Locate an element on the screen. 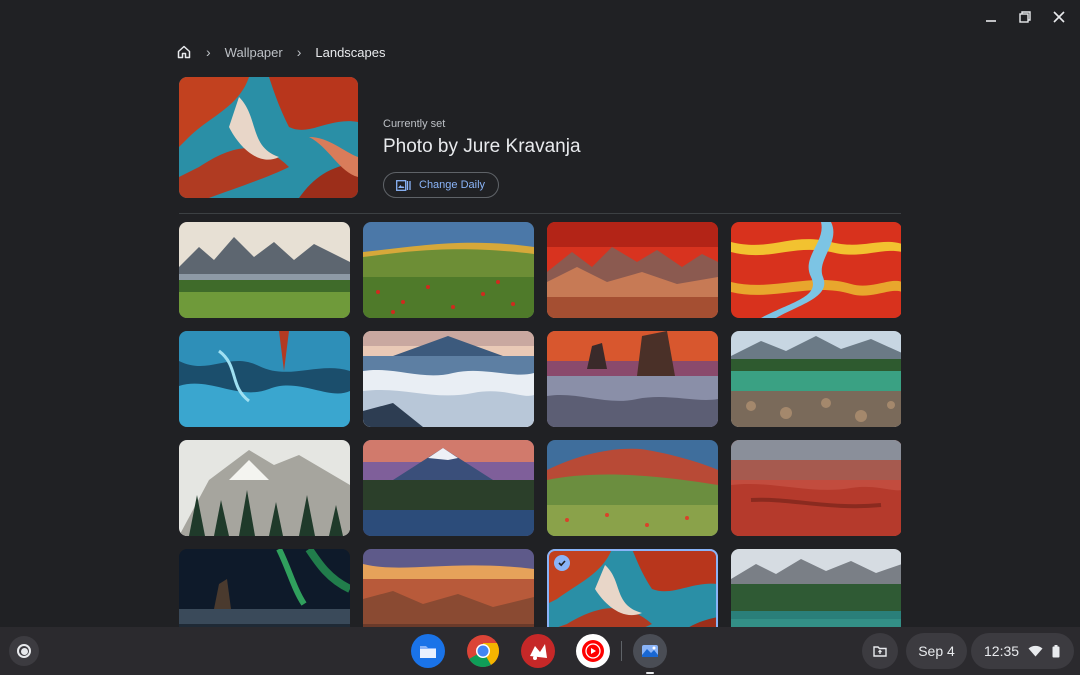 The height and width of the screenshot is (675, 1080). youtube-music-icon is located at coordinates (593, 651).